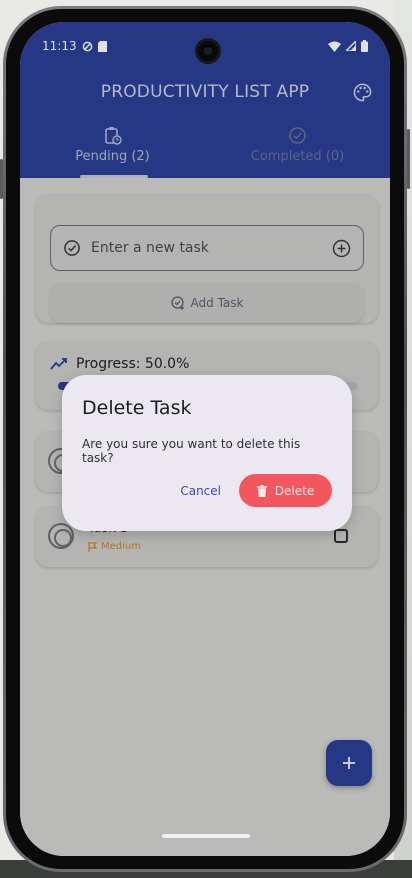 The width and height of the screenshot is (412, 878). Describe the element at coordinates (137, 408) in the screenshot. I see `dialog-title: Delete Task` at that location.